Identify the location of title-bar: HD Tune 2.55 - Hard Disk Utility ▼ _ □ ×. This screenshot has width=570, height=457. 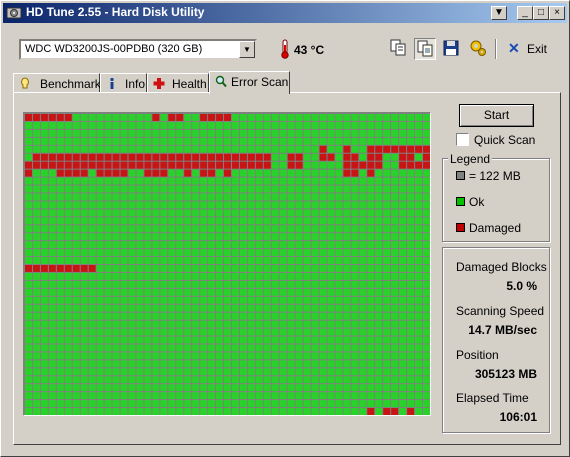
(285, 13).